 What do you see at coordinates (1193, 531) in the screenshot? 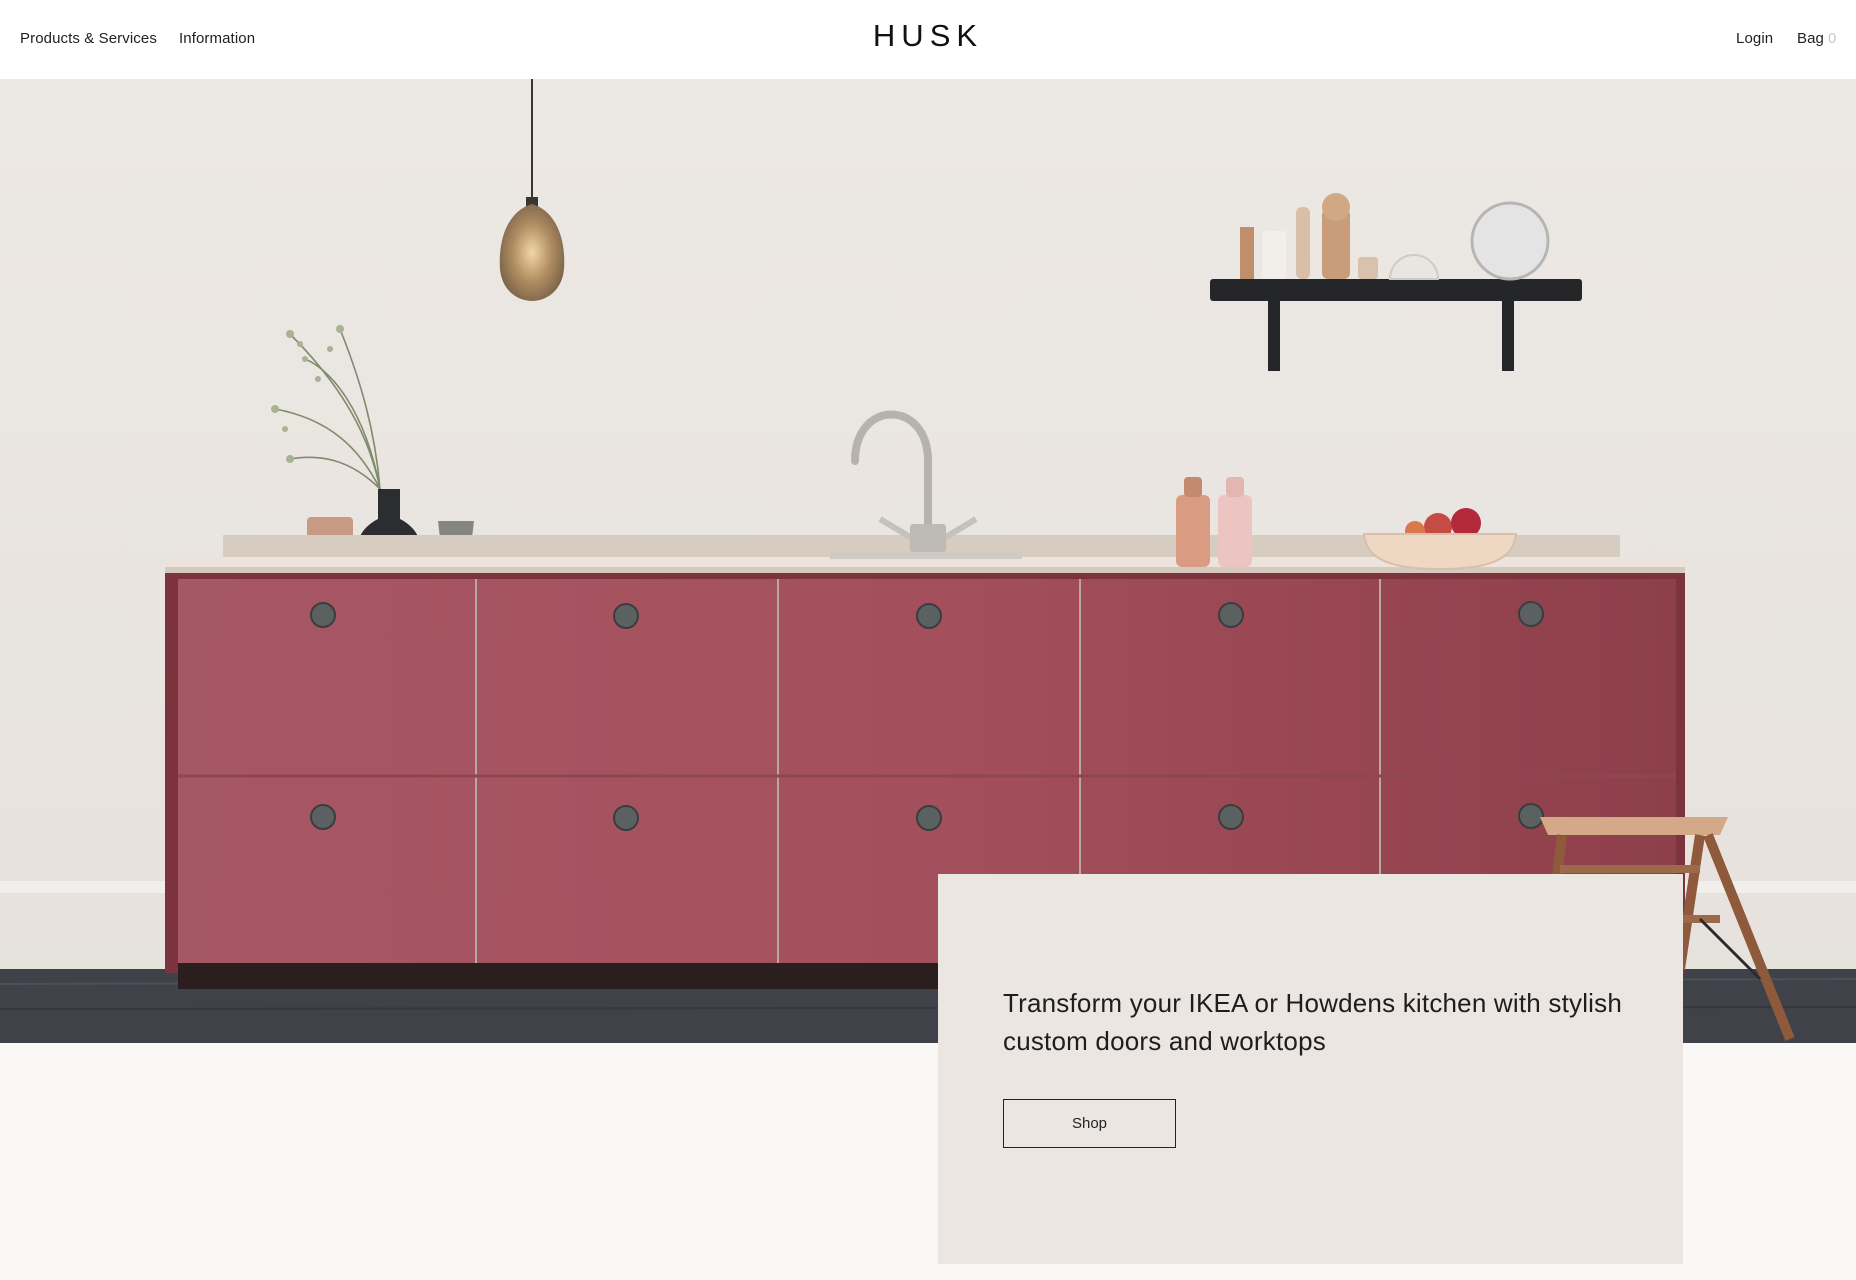
I see `pepper-mill` at bounding box center [1193, 531].